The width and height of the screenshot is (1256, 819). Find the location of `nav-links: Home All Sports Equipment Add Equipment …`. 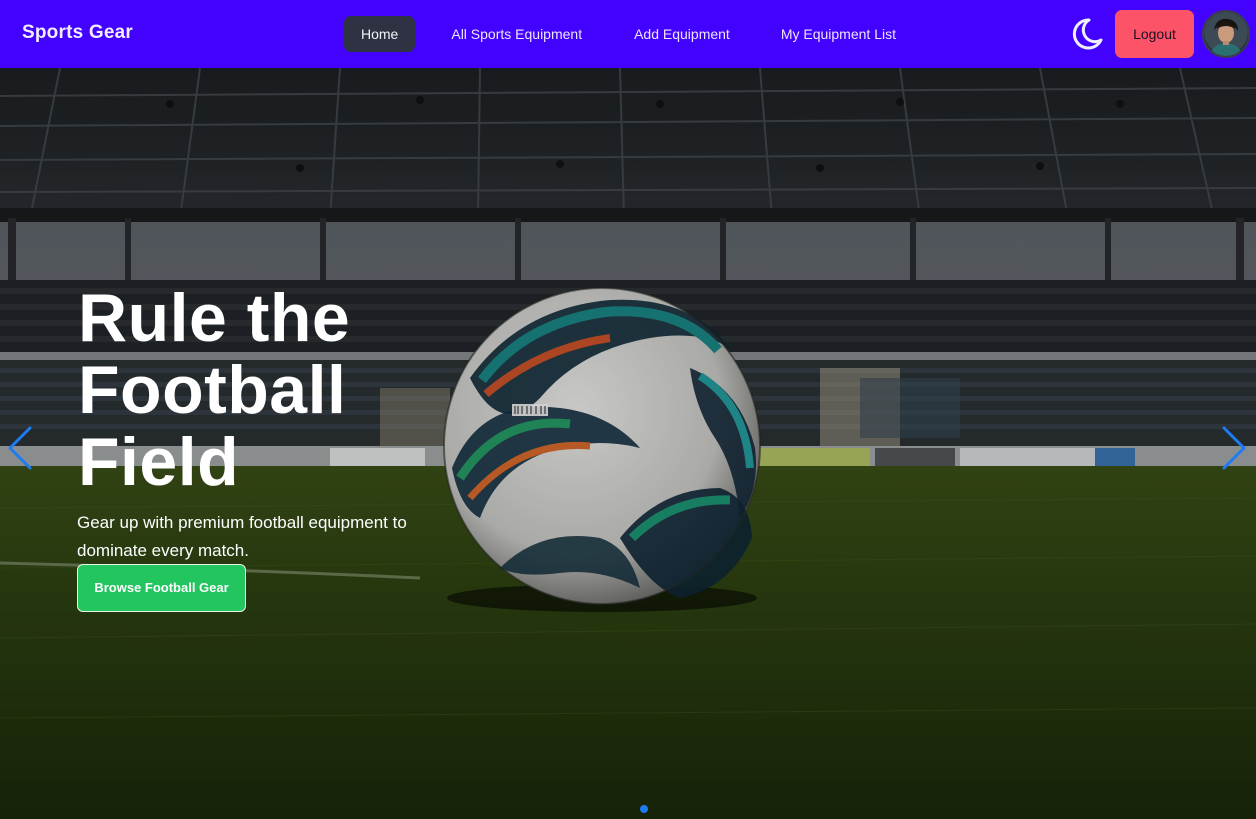

nav-links: Home All Sports Equipment Add Equipment … is located at coordinates (637, 34).